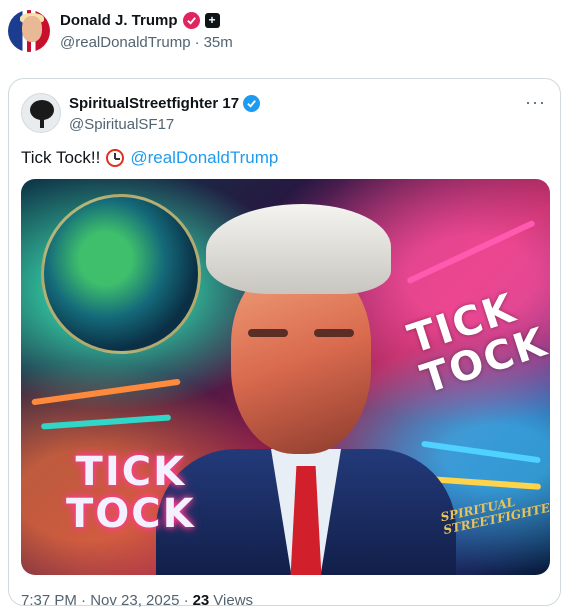  Describe the element at coordinates (154, 103) in the screenshot. I see `quoted-author-name: SpiritualStreetfighter 17` at that location.